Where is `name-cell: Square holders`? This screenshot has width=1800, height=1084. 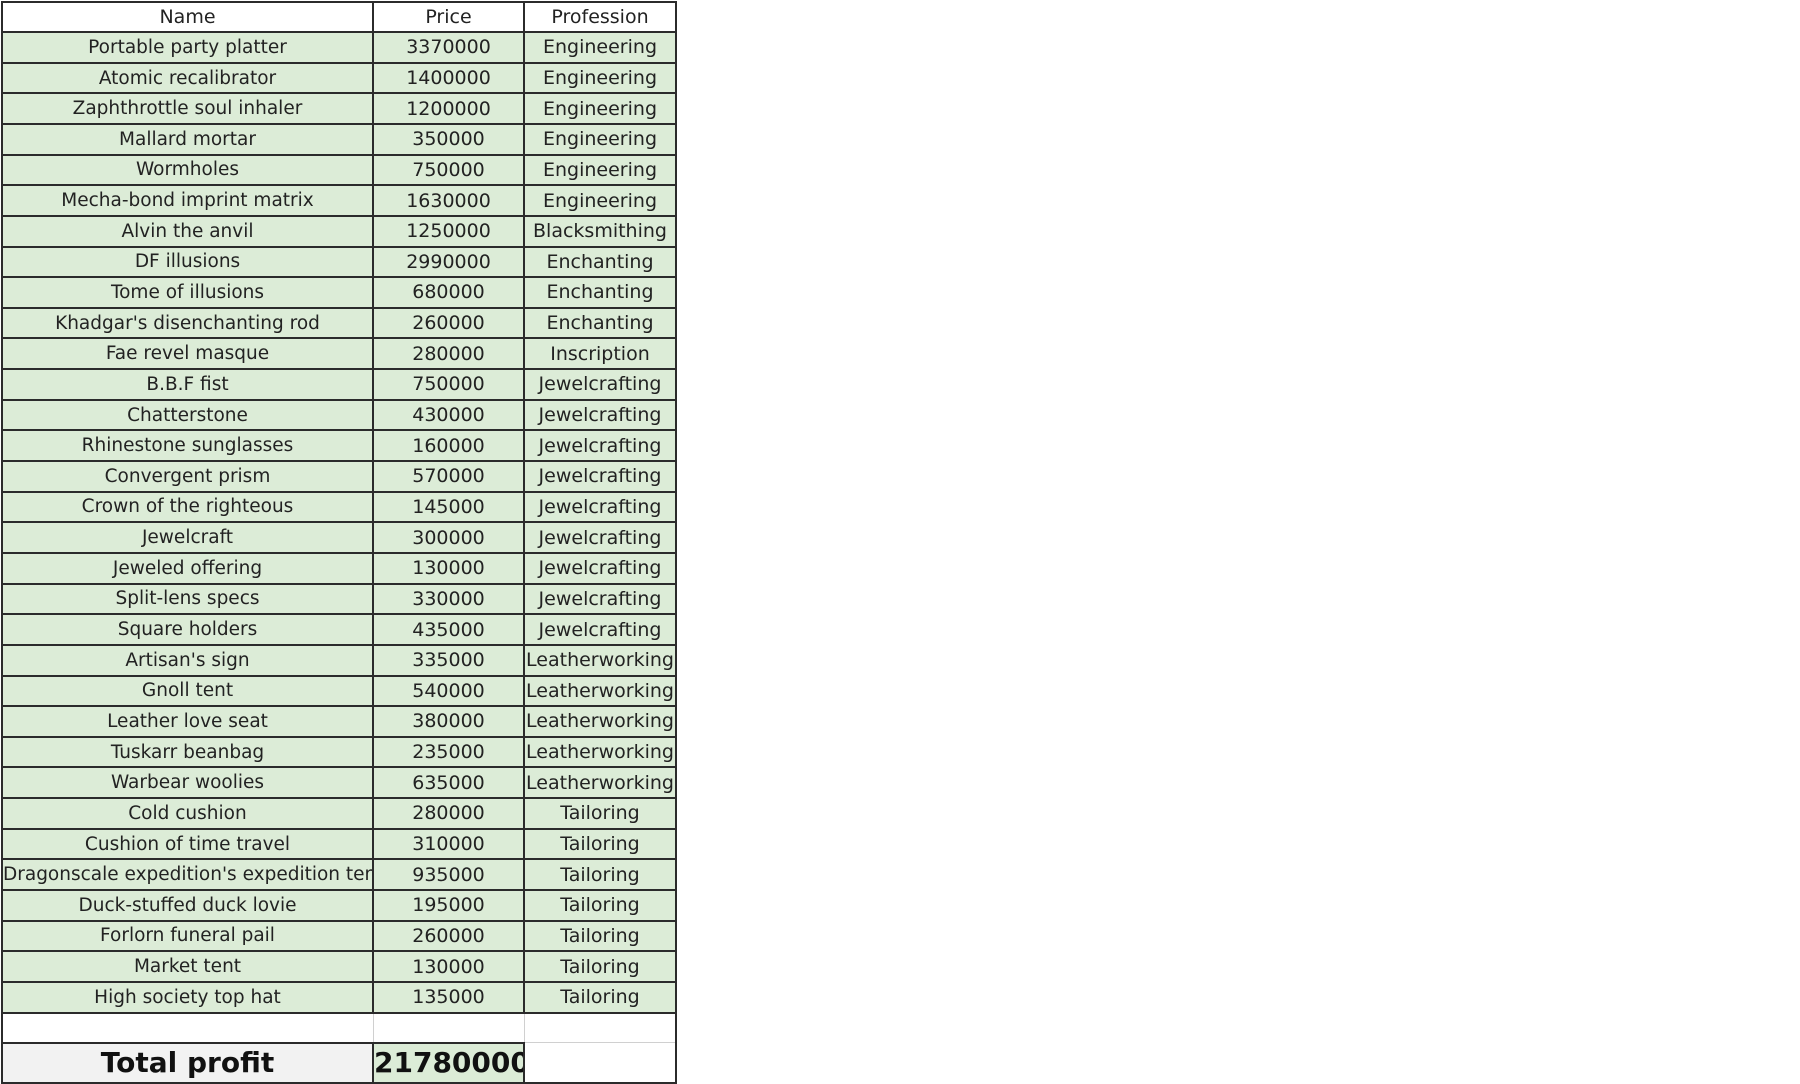 name-cell: Square holders is located at coordinates (187, 629).